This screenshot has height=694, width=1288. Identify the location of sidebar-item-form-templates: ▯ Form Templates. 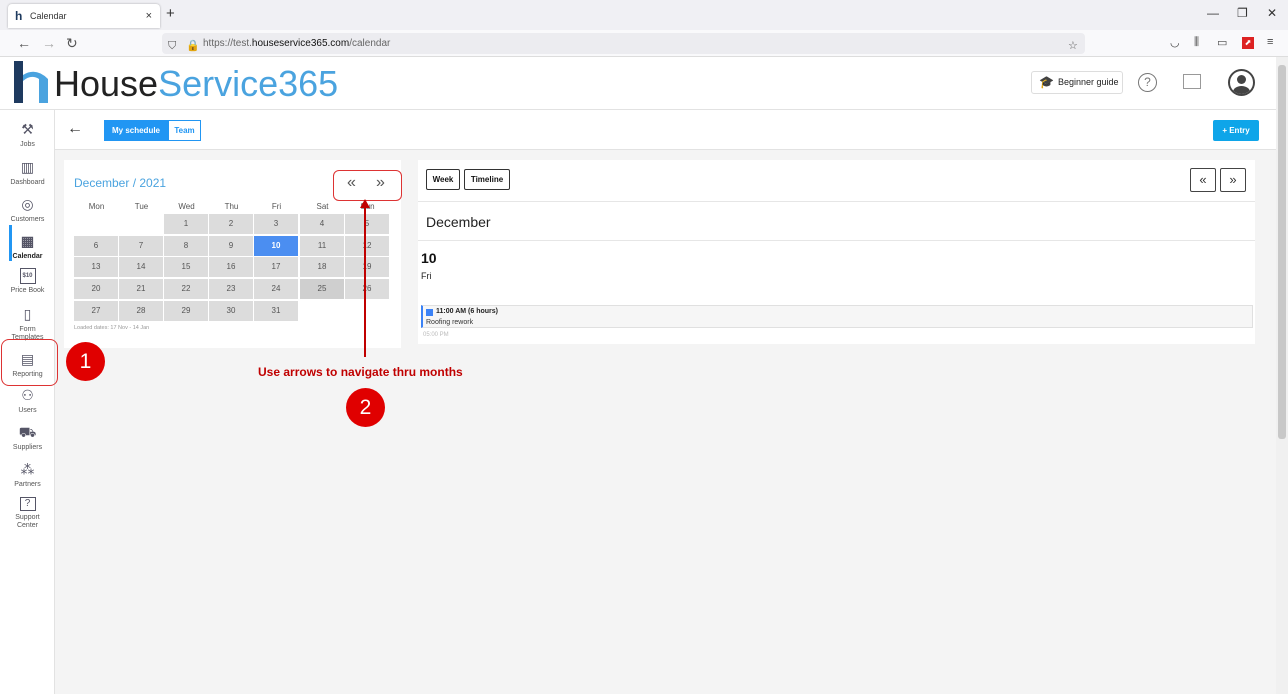
(27, 323).